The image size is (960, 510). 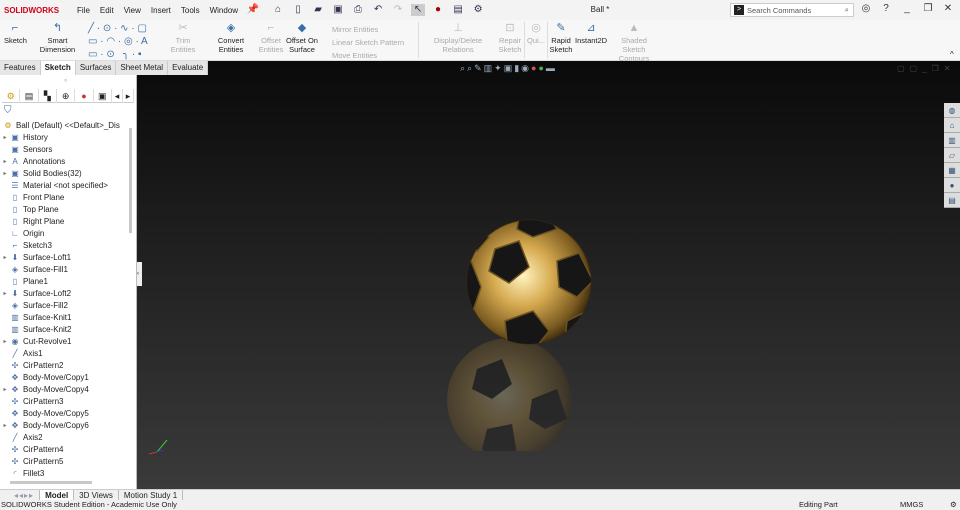 What do you see at coordinates (65, 281) in the screenshot?
I see `tree-item: ▯ Plane1` at bounding box center [65, 281].